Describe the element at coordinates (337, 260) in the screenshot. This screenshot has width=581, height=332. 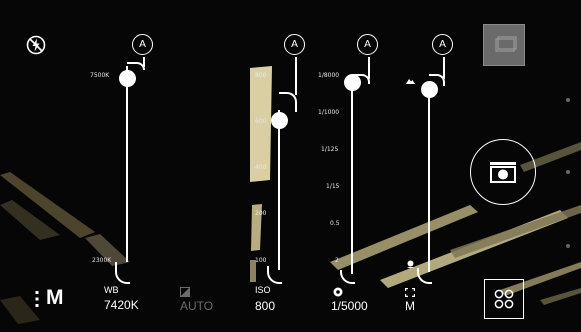
I see `shutter-tick: 2` at that location.